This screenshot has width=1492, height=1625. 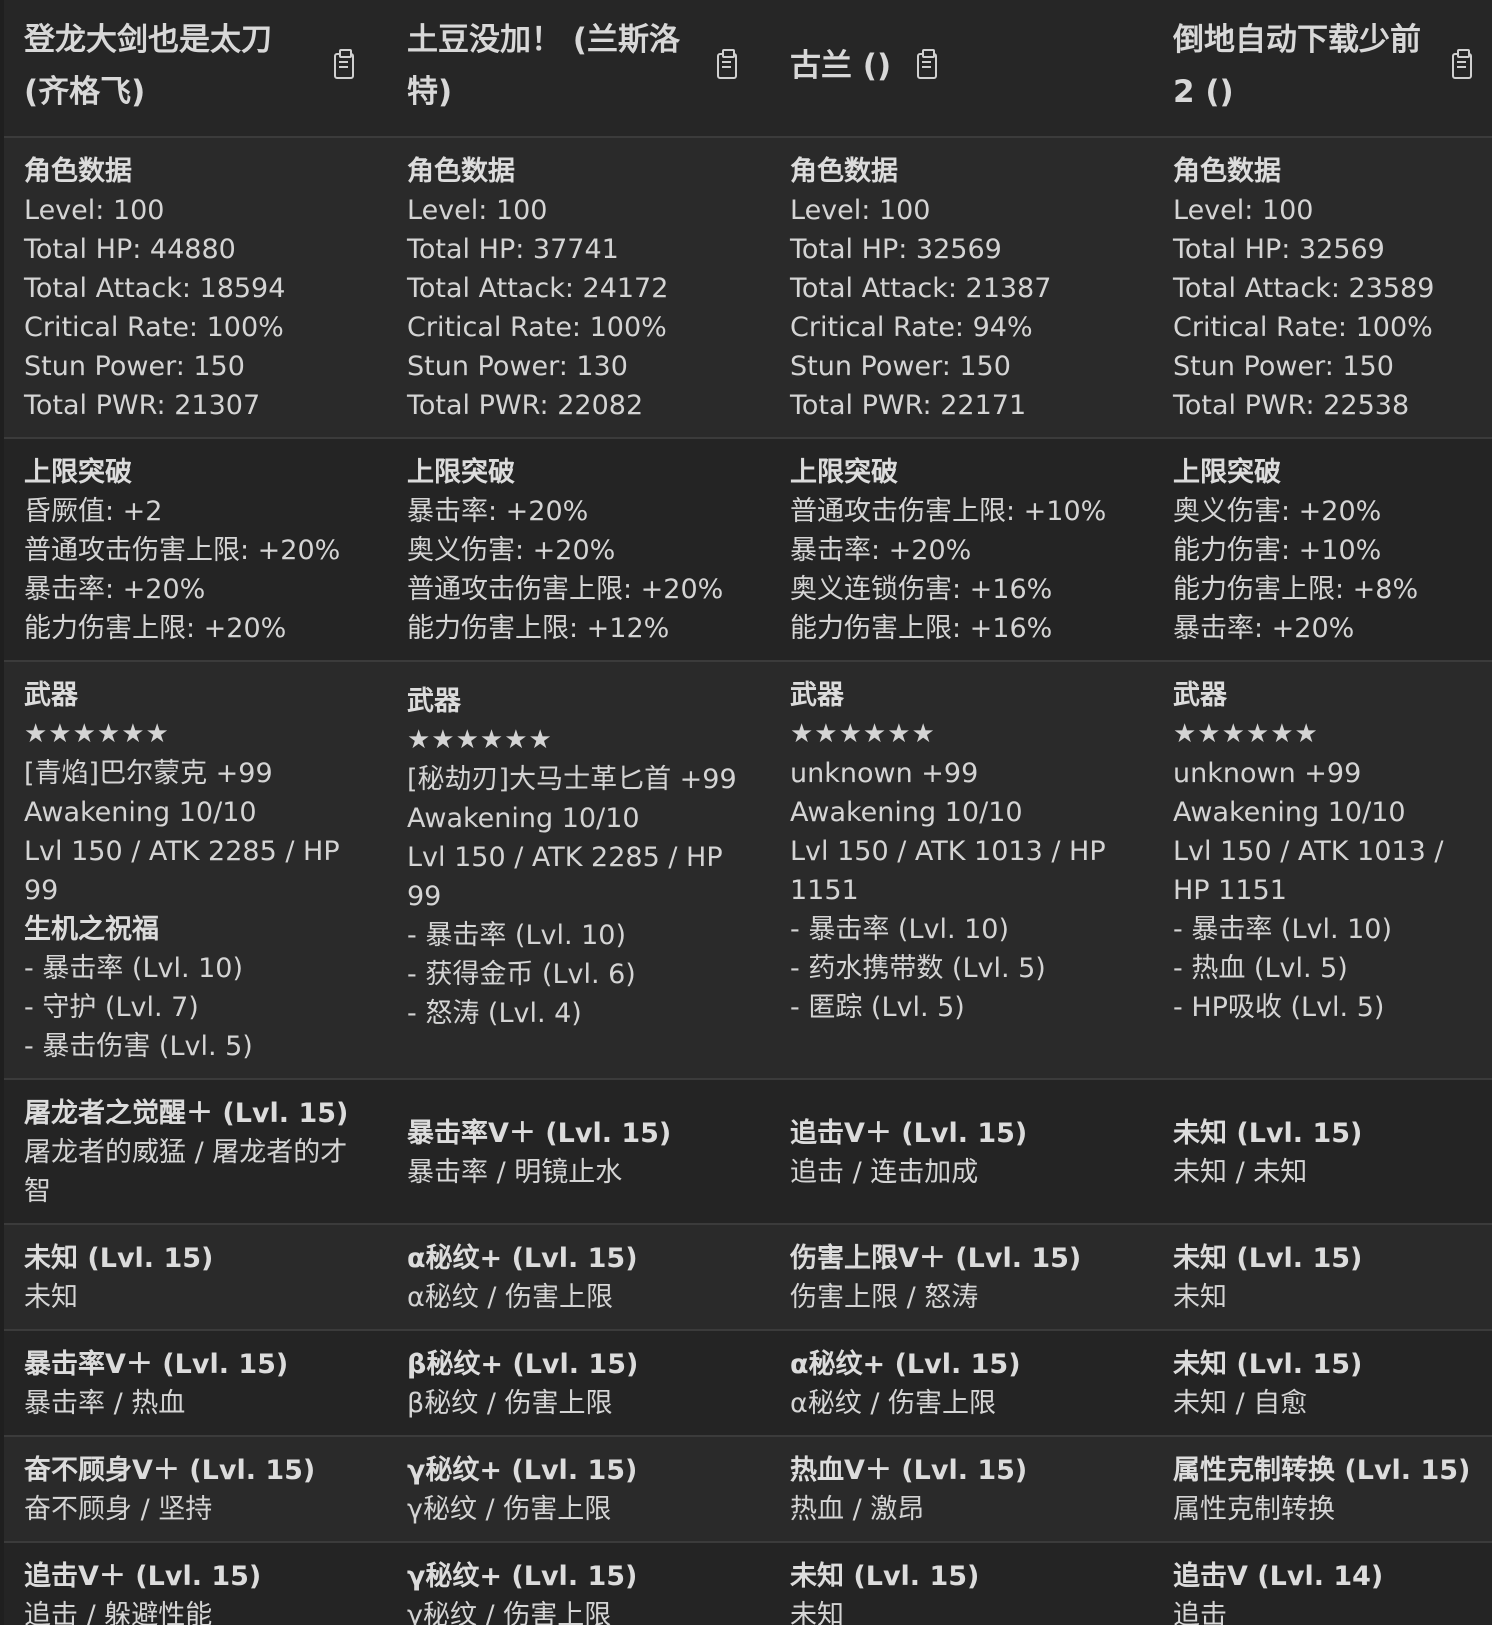 I want to click on summon-desc: β秘纹 / 伤害上限, so click(x=510, y=1403).